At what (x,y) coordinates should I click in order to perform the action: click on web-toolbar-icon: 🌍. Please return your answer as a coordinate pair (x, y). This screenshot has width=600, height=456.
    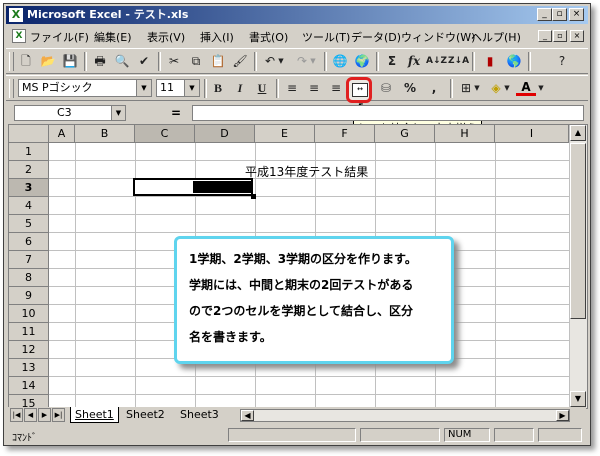
    Looking at the image, I should click on (362, 61).